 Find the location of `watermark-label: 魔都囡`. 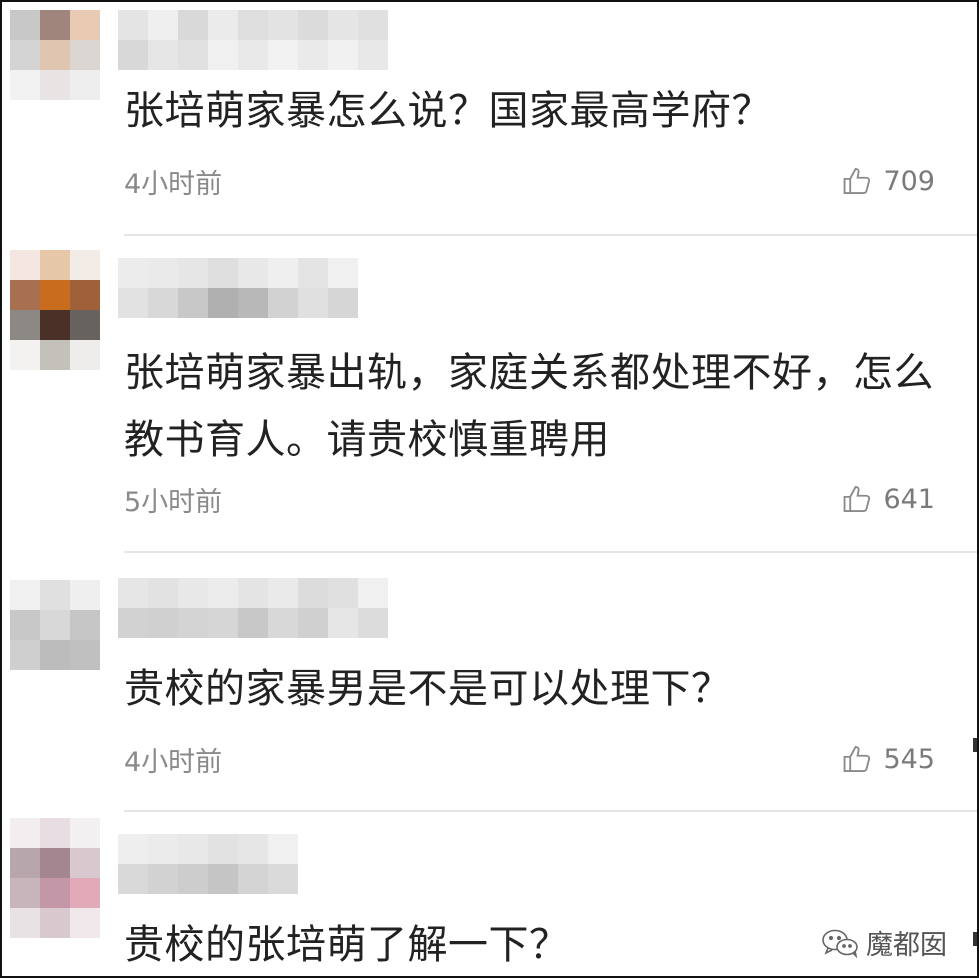

watermark-label: 魔都囡 is located at coordinates (906, 945).